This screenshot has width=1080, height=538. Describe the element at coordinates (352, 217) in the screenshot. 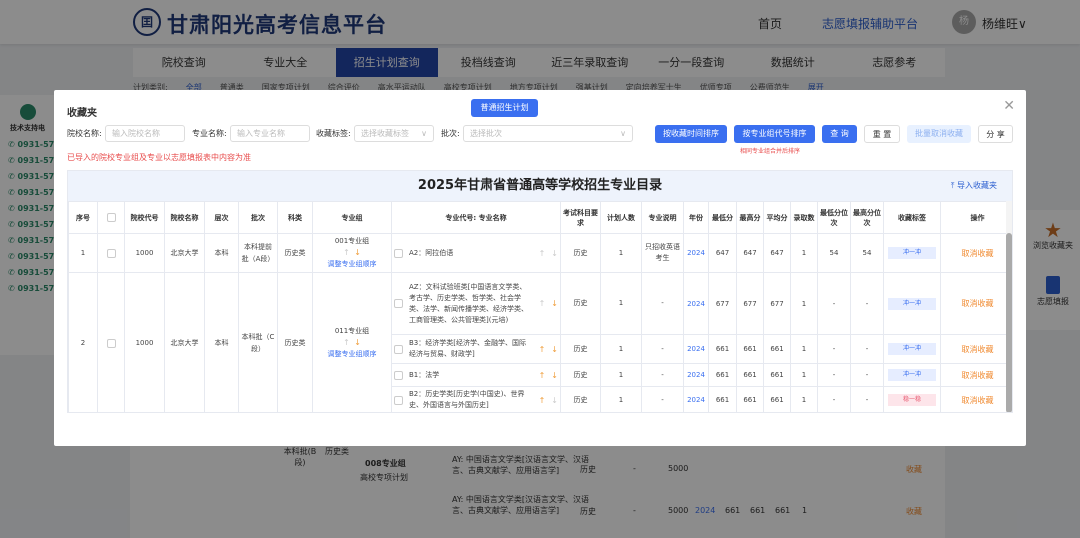

I see `column-header: 专业组` at that location.